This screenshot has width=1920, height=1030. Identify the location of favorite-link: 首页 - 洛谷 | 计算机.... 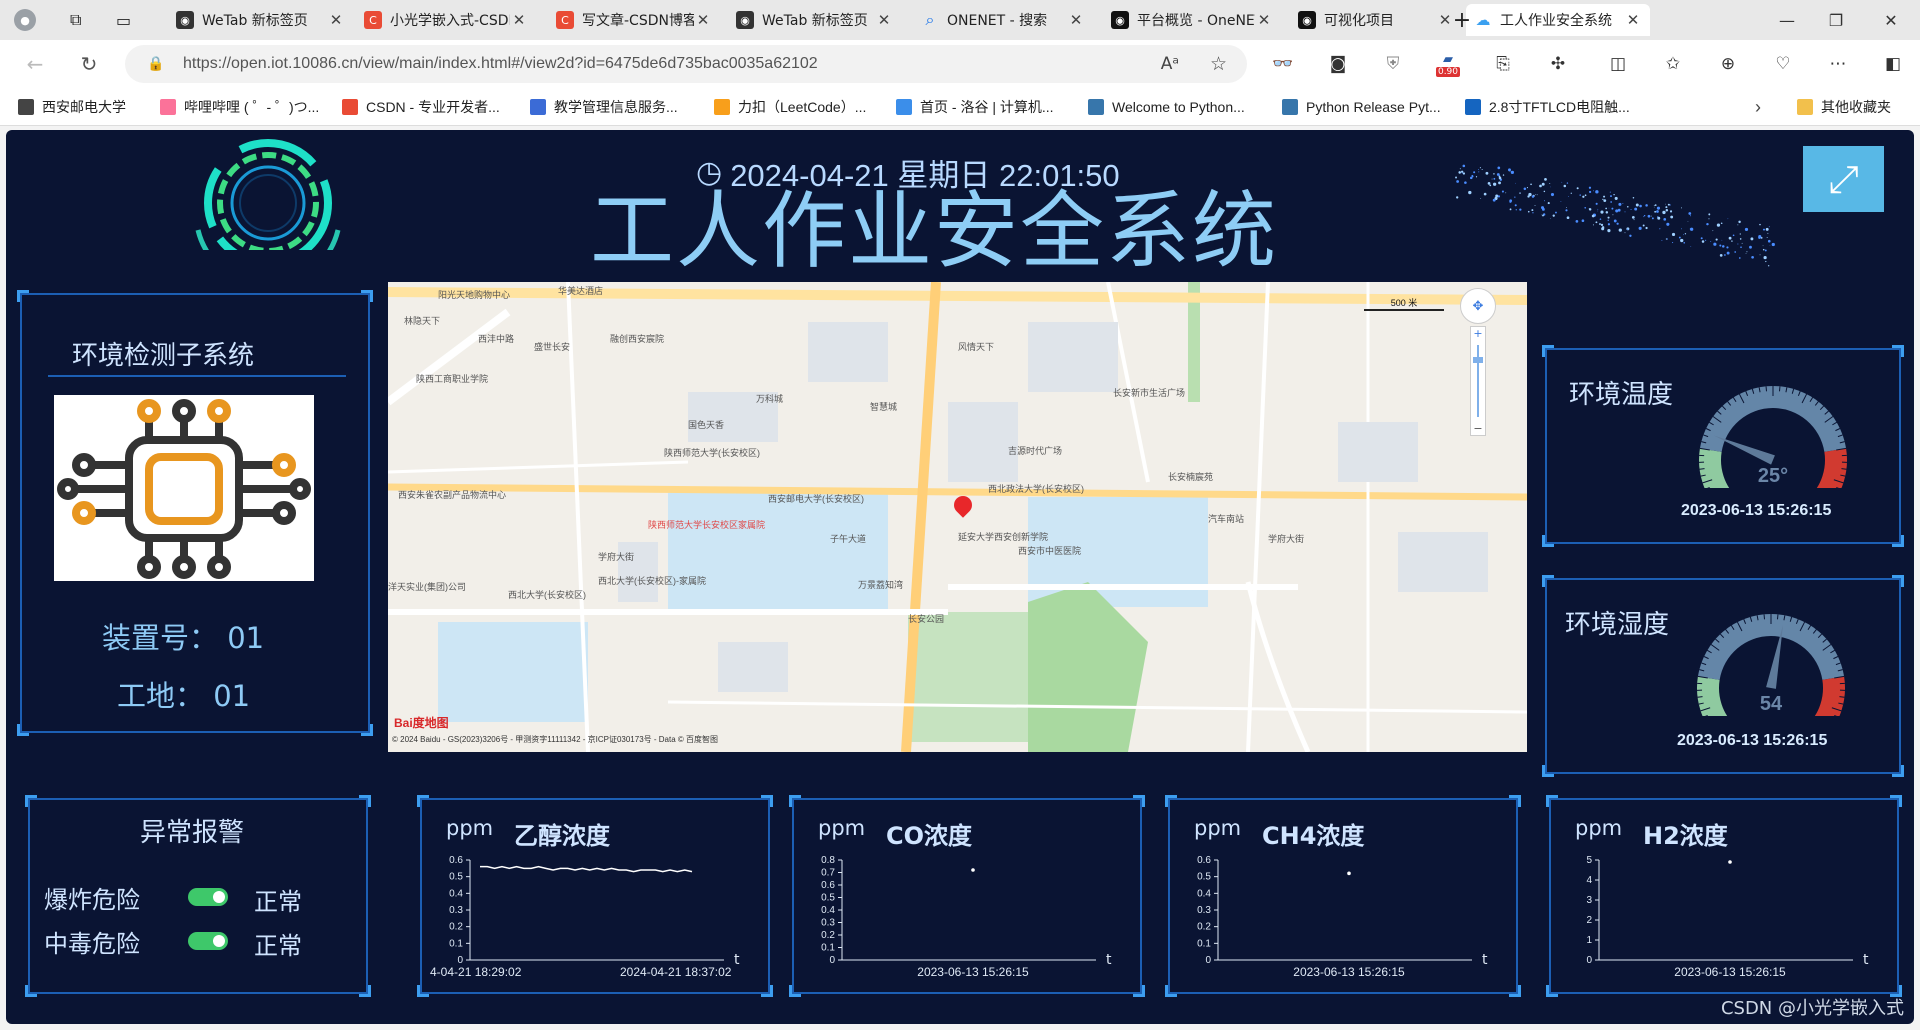
(975, 107).